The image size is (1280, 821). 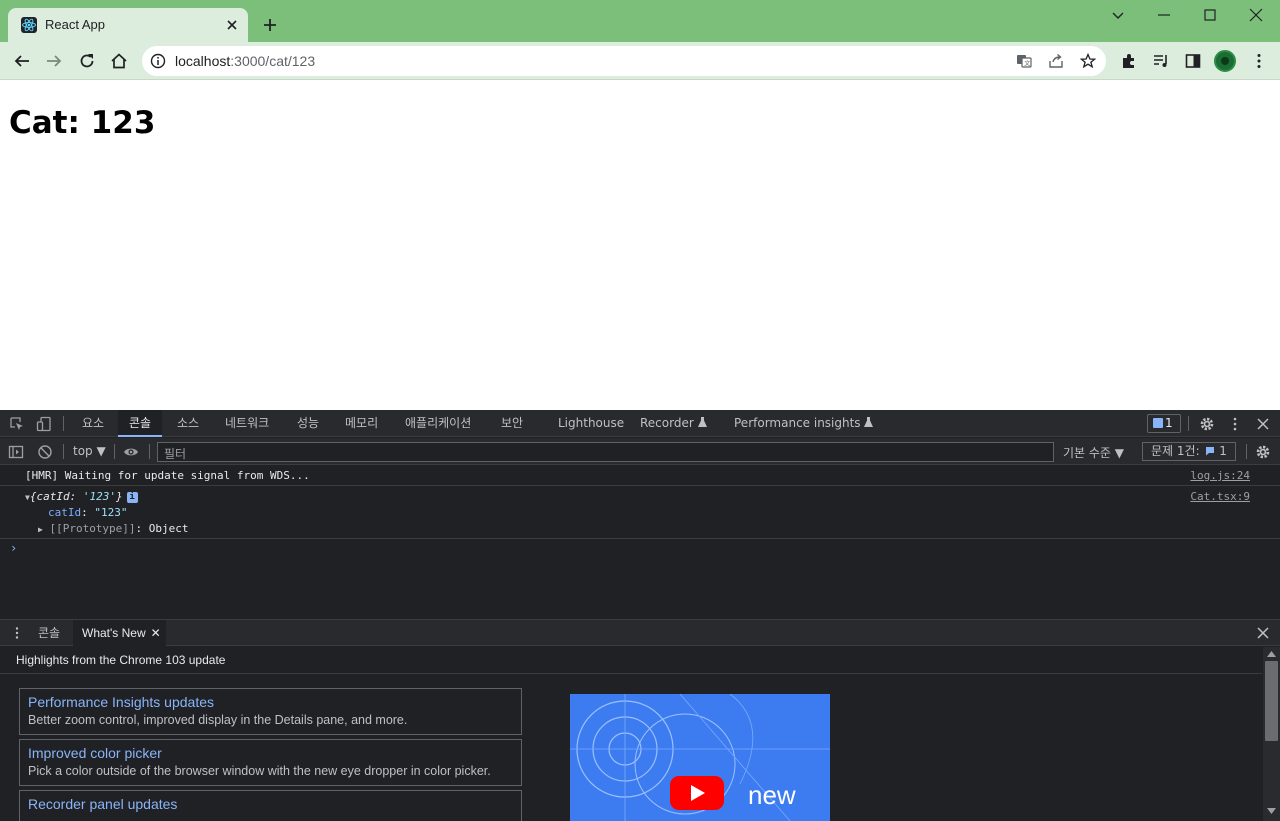 I want to click on drawer-tab-whats-new-label: What's New, so click(x=114, y=633).